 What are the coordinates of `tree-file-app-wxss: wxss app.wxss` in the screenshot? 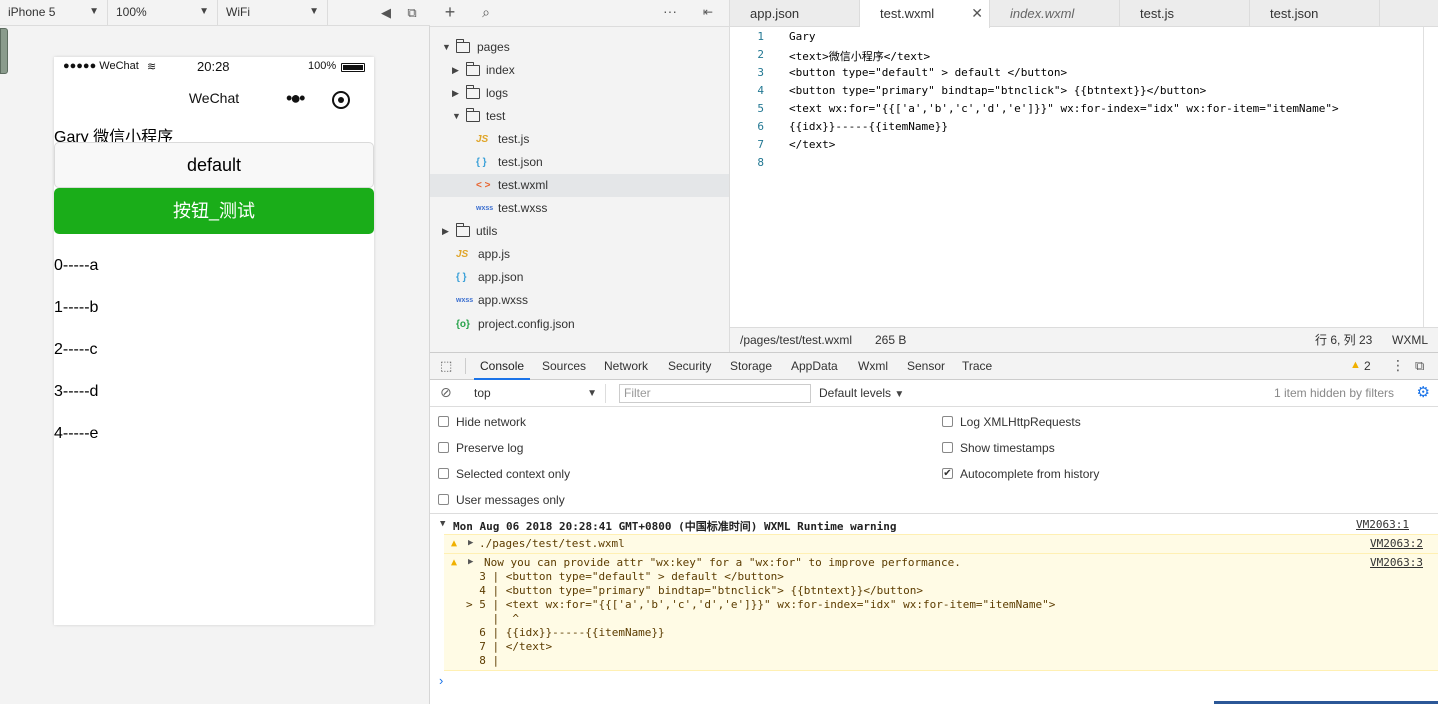 It's located at (579, 300).